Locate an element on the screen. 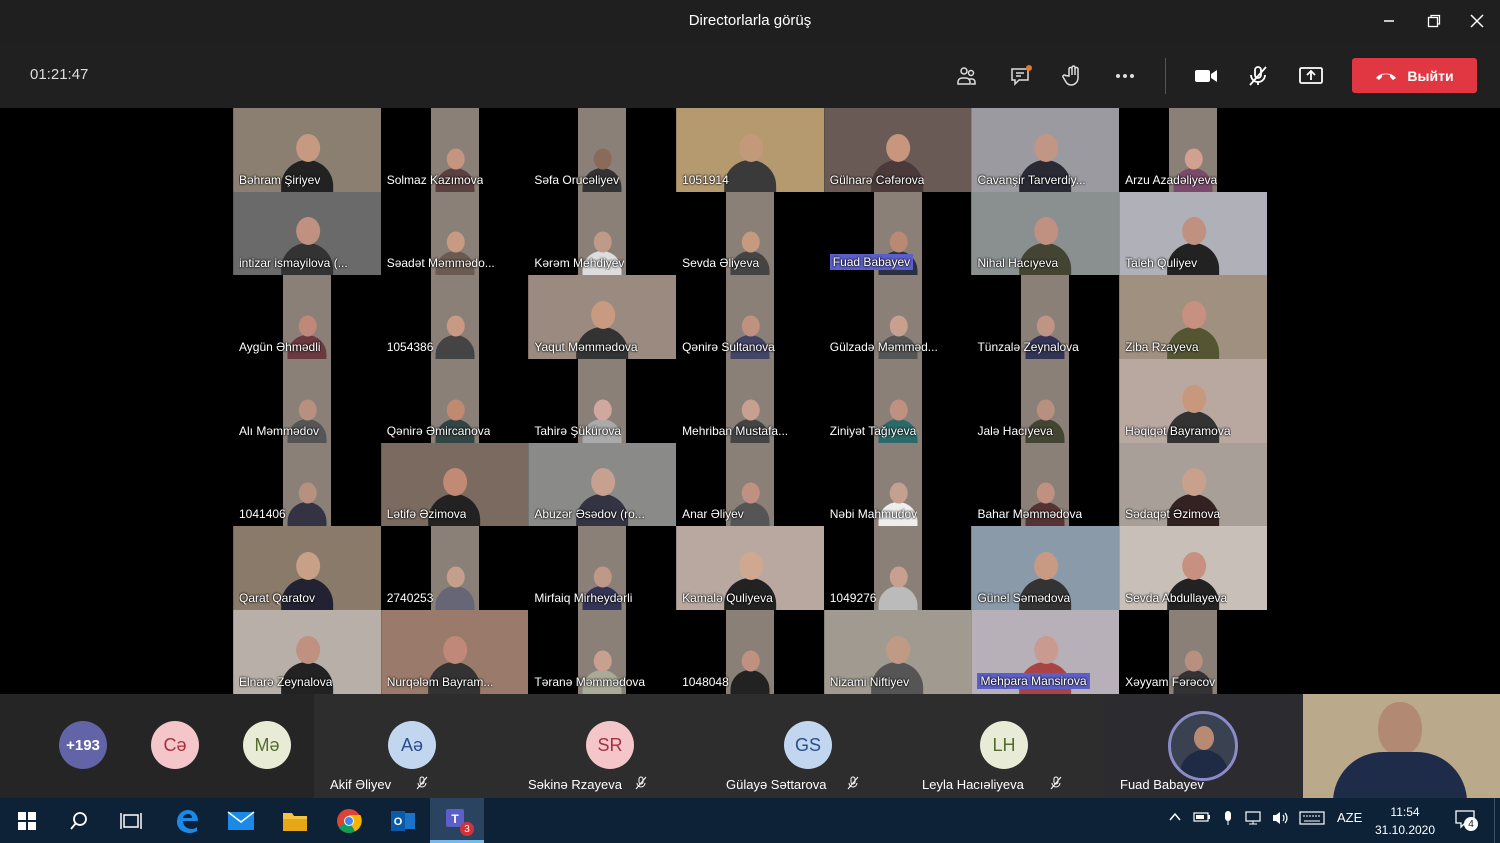  file-explorer-icon is located at coordinates (295, 820).